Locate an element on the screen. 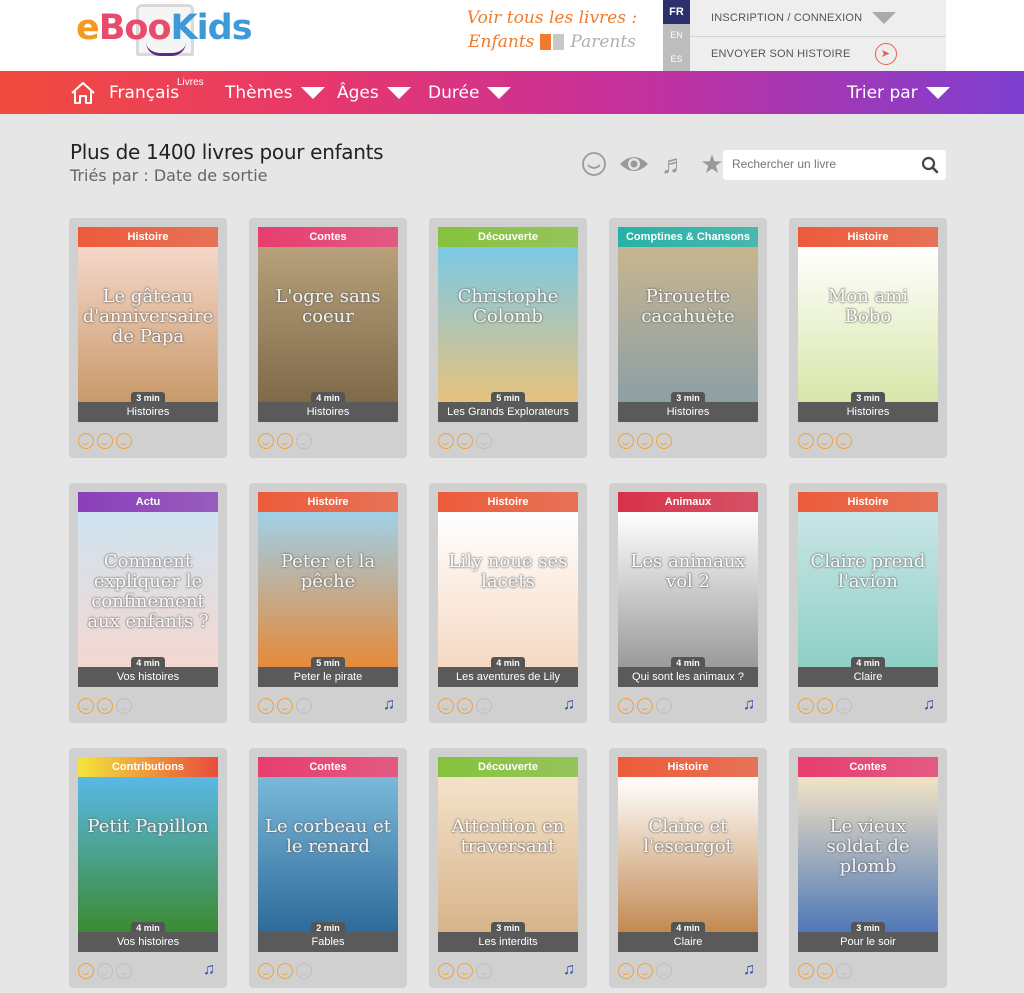 This screenshot has height=993, width=1024. search-box is located at coordinates (834, 165).